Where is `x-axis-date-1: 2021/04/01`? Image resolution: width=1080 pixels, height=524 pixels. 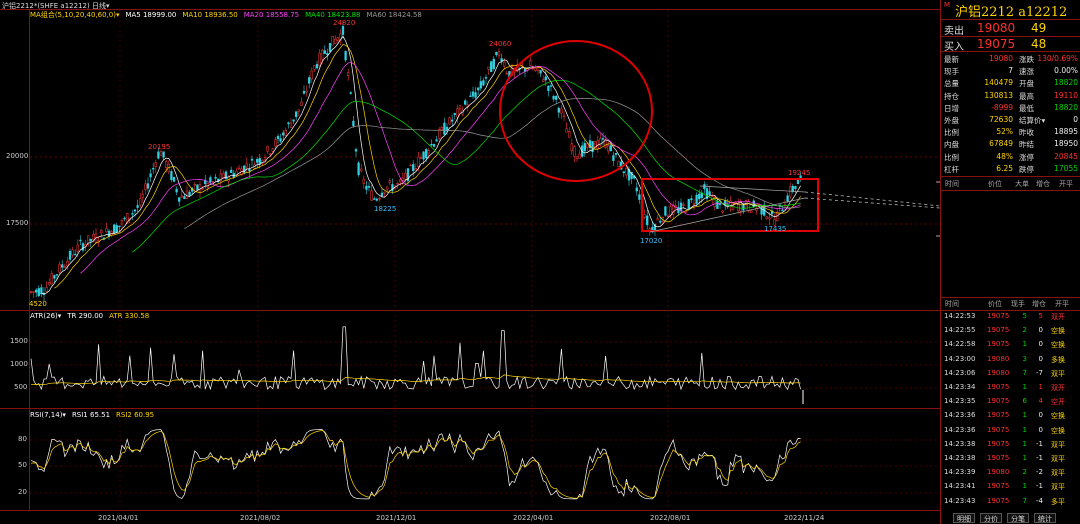
x-axis-date-1: 2021/04/01 is located at coordinates (118, 518).